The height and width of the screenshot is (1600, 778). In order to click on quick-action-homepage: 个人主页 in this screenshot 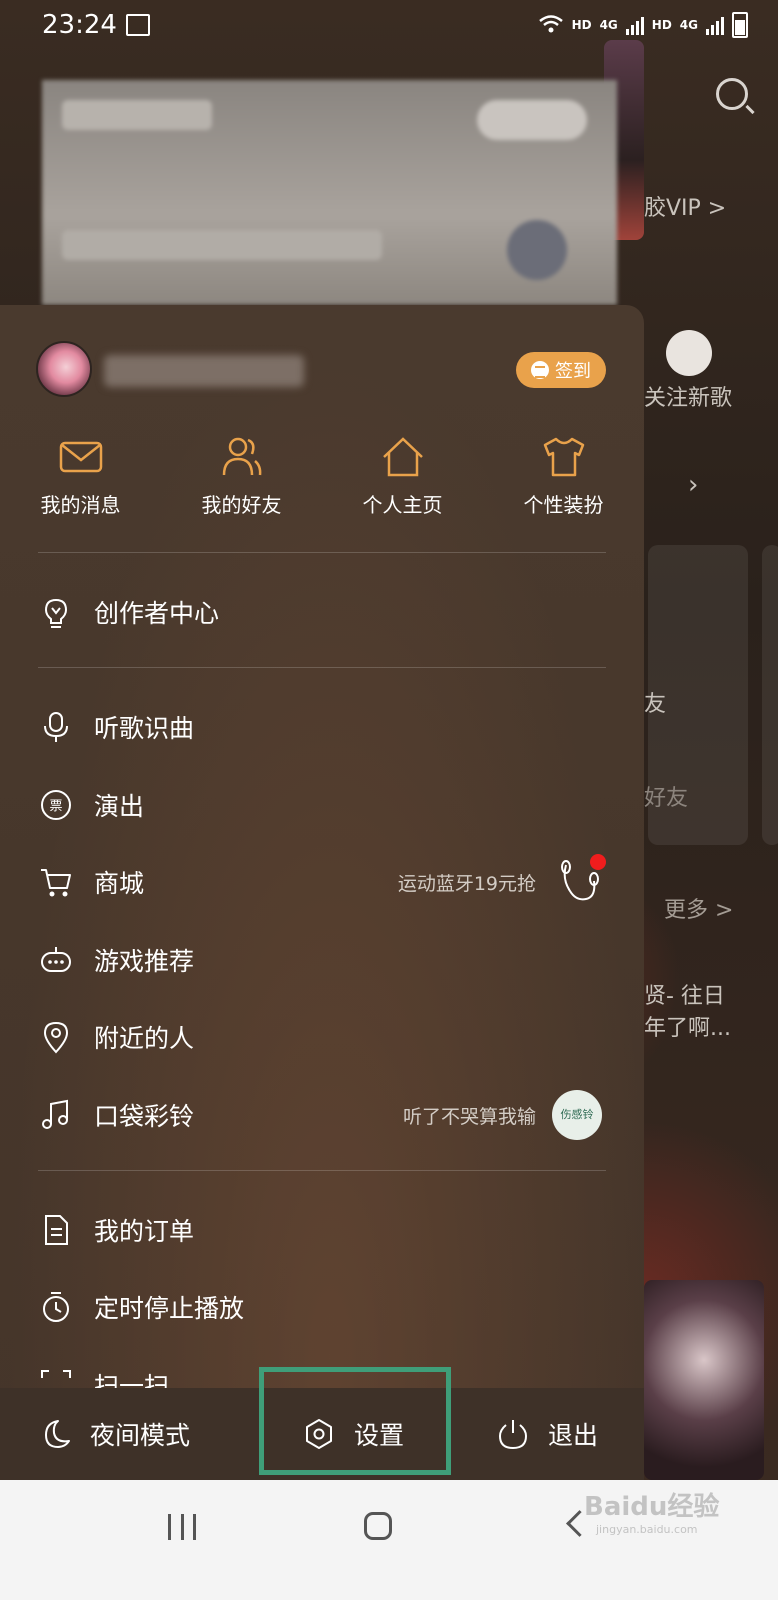, I will do `click(402, 480)`.